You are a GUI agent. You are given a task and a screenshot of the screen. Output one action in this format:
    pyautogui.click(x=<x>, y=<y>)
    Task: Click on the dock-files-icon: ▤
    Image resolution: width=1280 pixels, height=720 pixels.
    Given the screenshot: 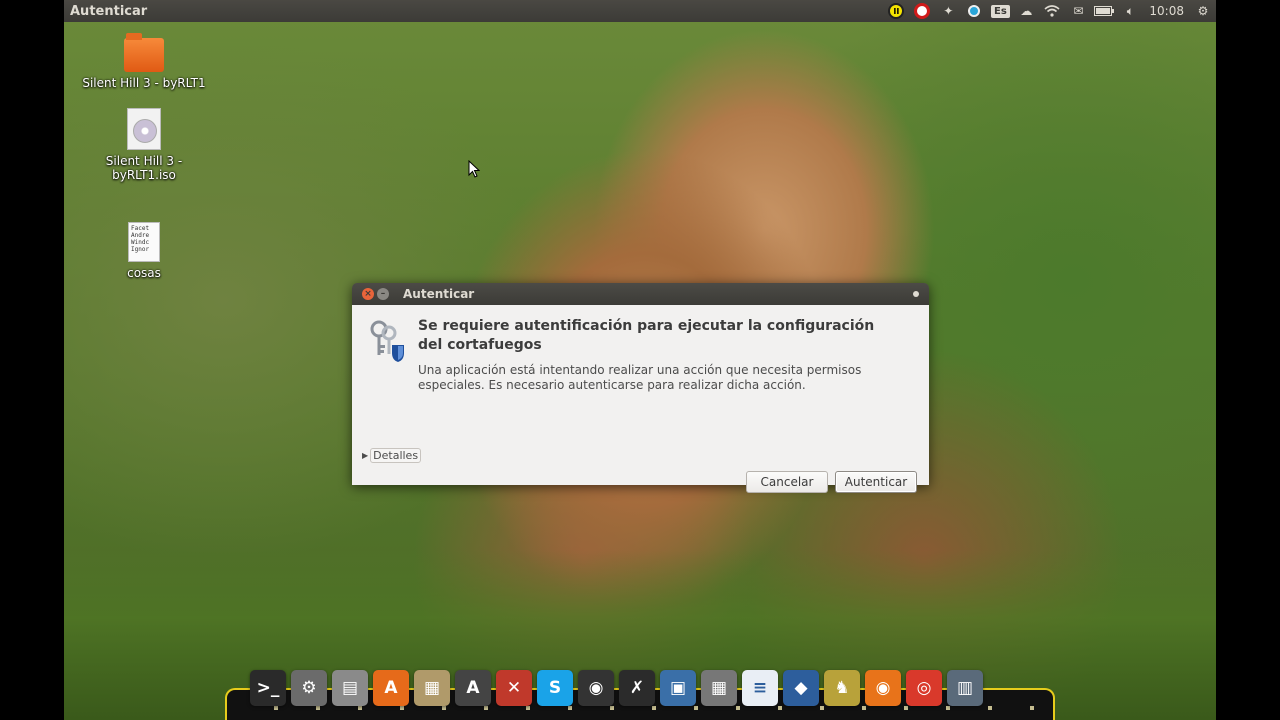 What is the action you would take?
    pyautogui.click(x=350, y=688)
    